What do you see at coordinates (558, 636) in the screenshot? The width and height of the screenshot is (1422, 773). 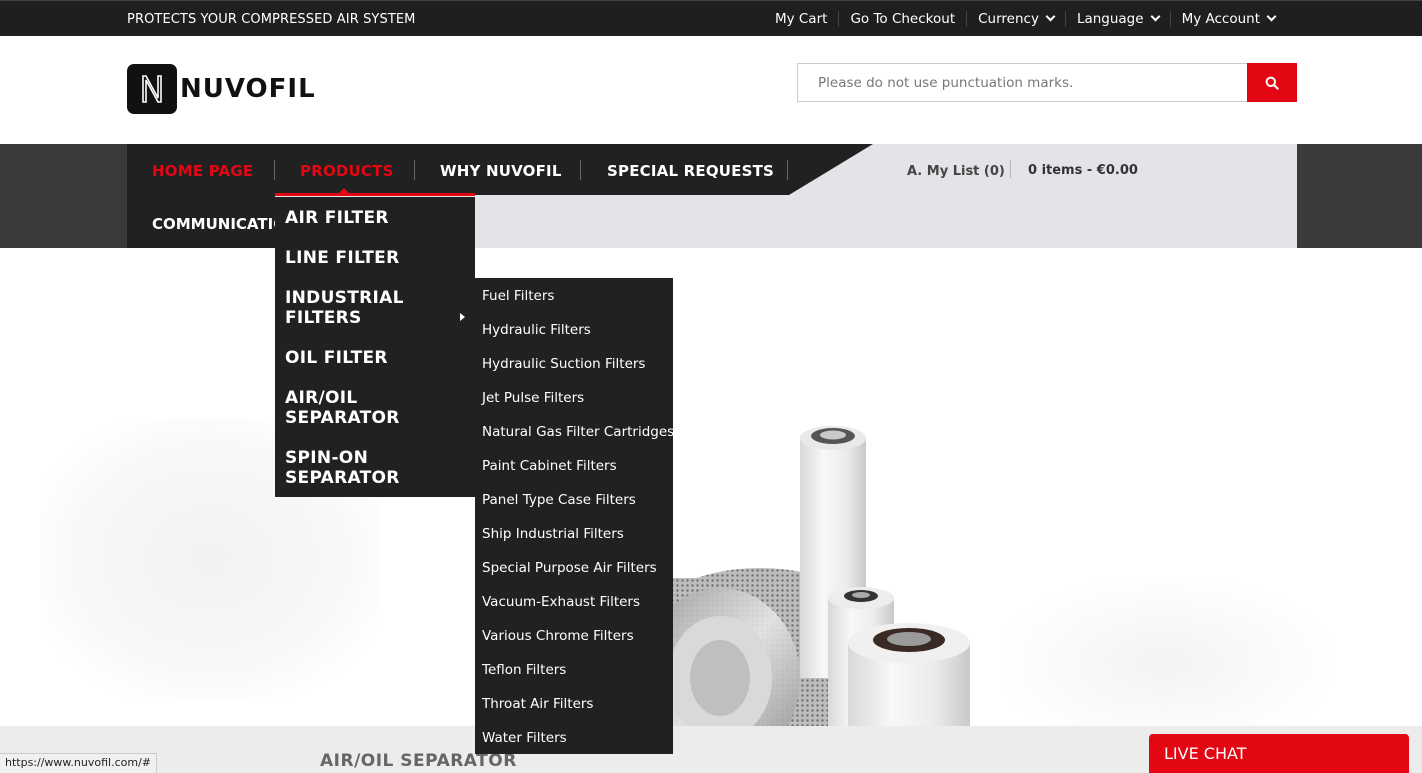 I see `submenu-item: Various Chrome Filters` at bounding box center [558, 636].